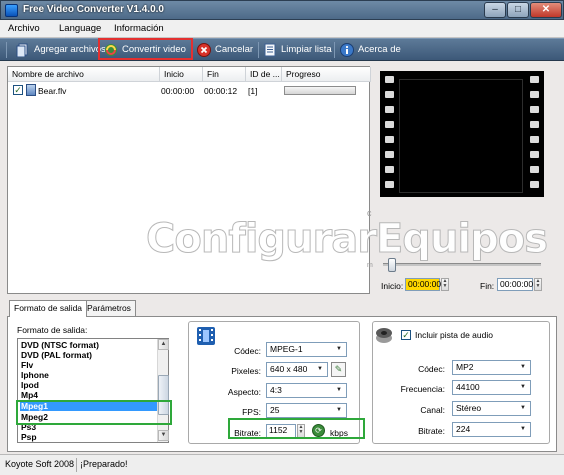 This screenshot has height=475, width=564. What do you see at coordinates (306, 390) in the screenshot?
I see `aspect-select: 4:3 ▼` at bounding box center [306, 390].